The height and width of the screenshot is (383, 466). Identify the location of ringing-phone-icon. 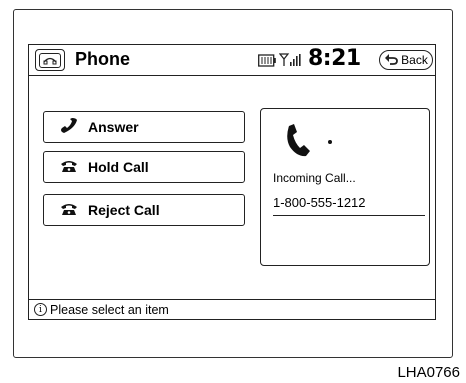
(298, 143).